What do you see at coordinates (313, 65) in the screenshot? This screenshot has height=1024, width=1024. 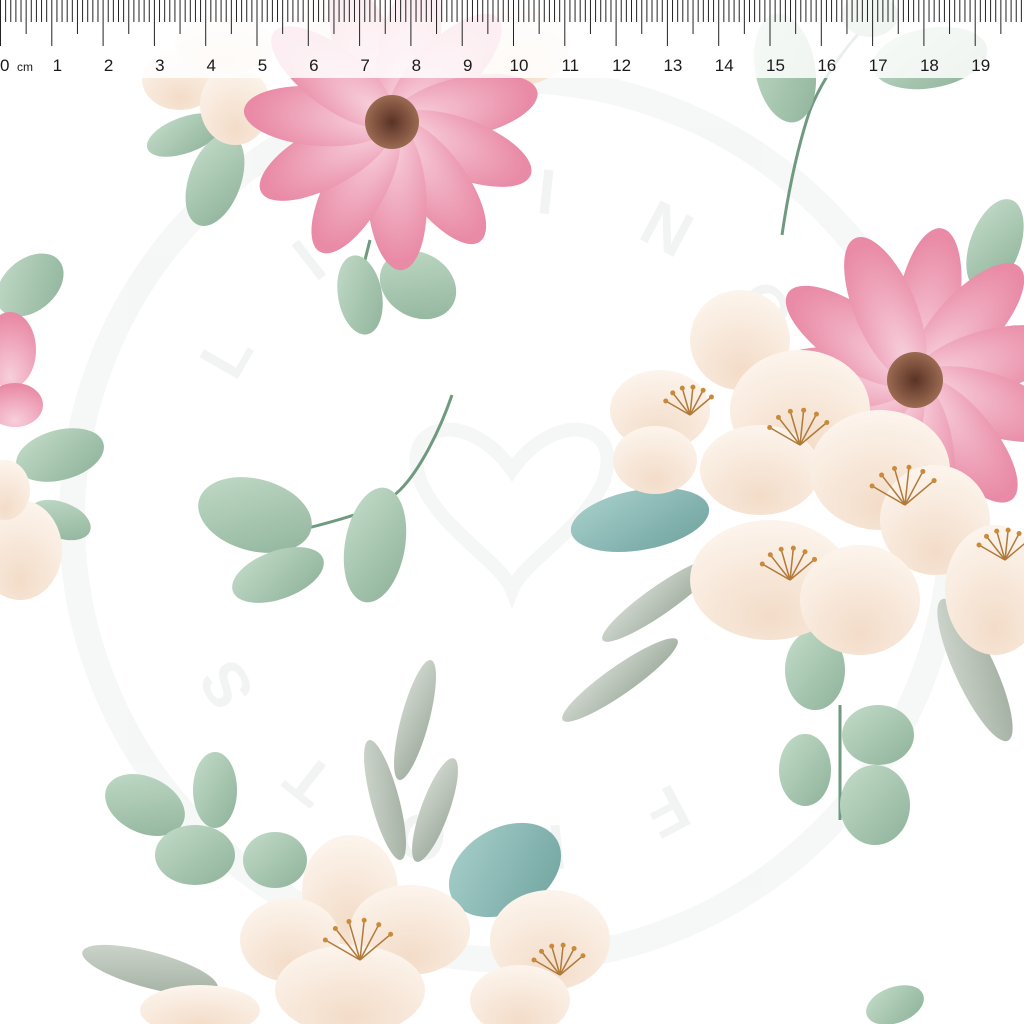 I see `ruler-label: 6` at bounding box center [313, 65].